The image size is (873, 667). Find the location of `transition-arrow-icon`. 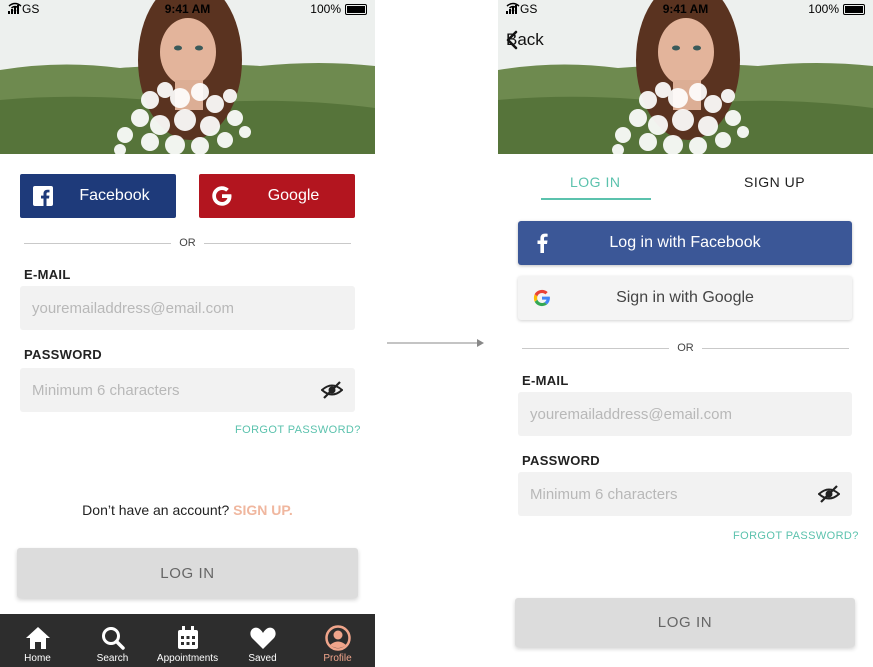

transition-arrow-icon is located at coordinates (435, 343).